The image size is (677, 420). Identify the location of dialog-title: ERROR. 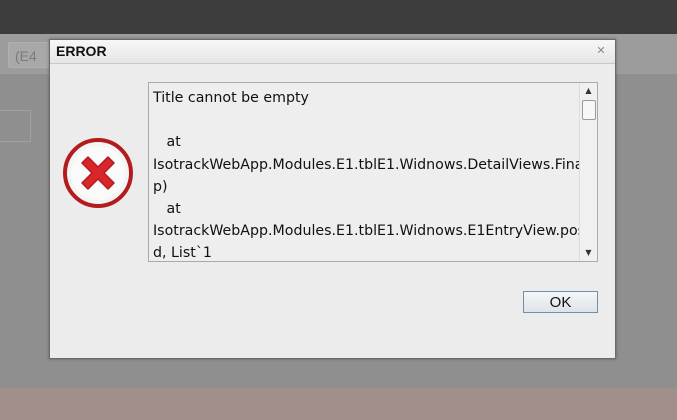
(81, 51).